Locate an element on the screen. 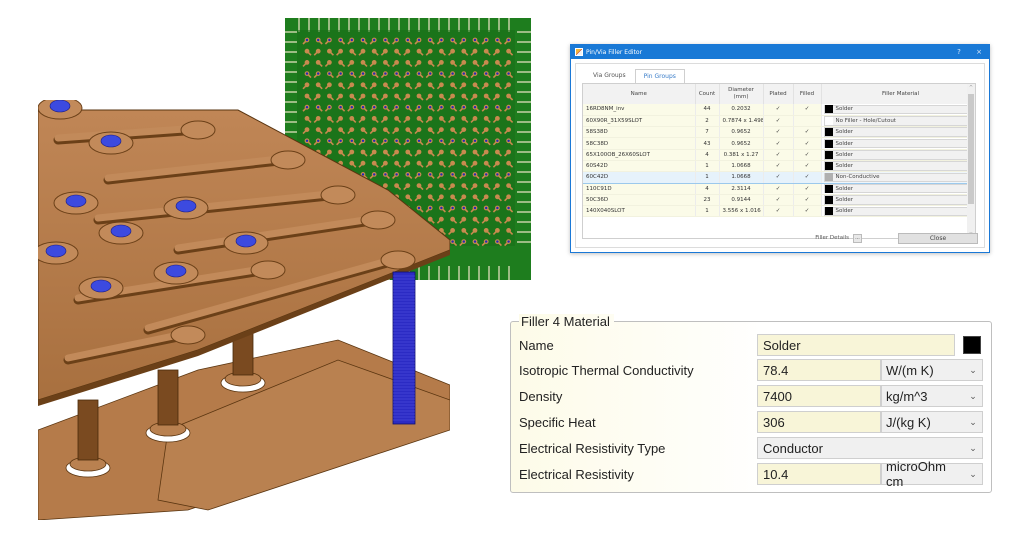 This screenshot has height=536, width=1024. cell-filled is located at coordinates (807, 121).